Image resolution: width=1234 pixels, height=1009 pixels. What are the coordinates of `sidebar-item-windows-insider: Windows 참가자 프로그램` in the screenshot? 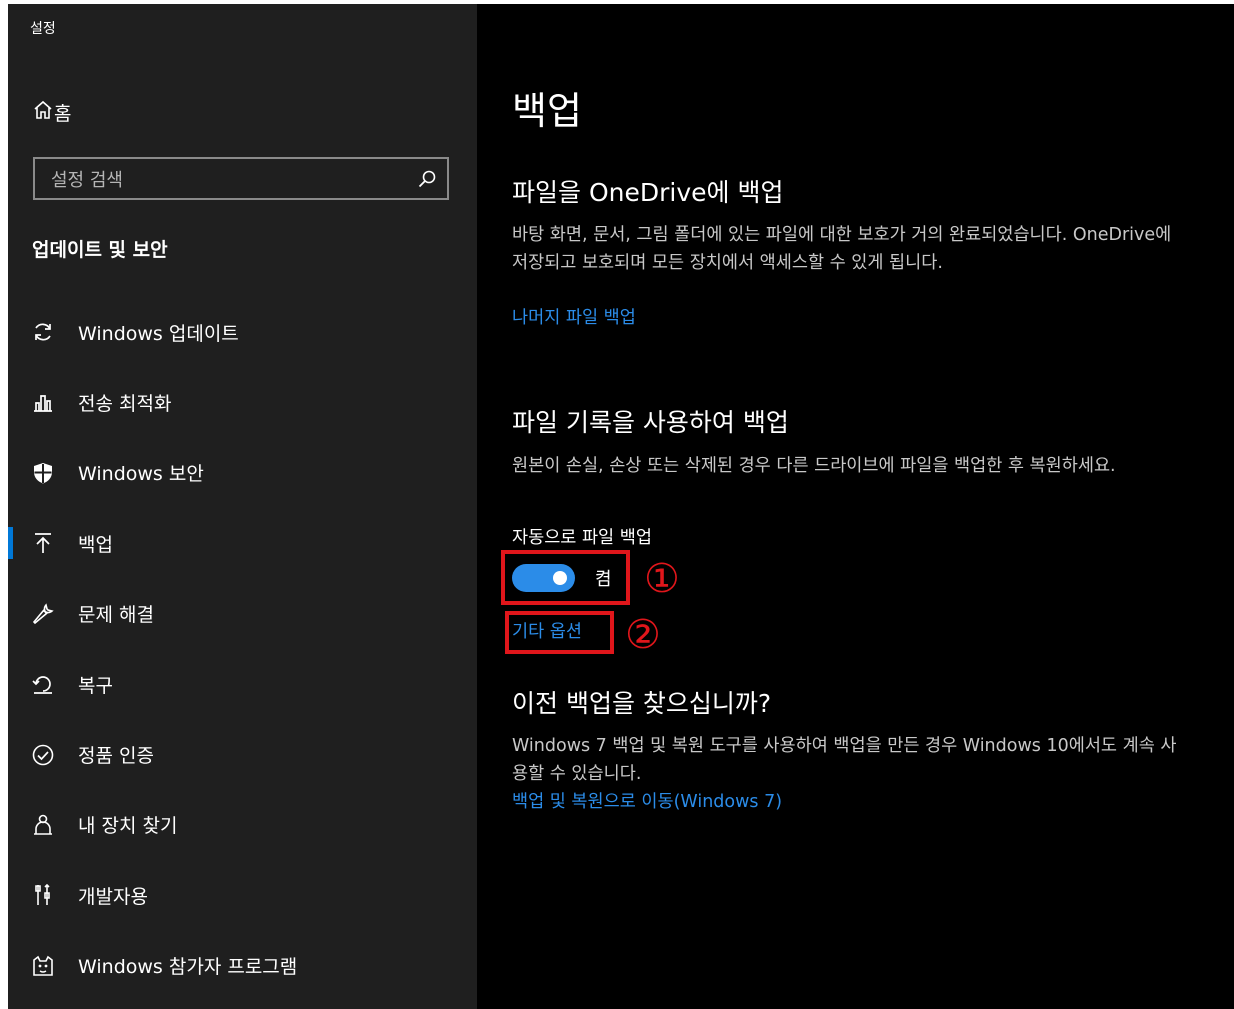 It's located at (242, 966).